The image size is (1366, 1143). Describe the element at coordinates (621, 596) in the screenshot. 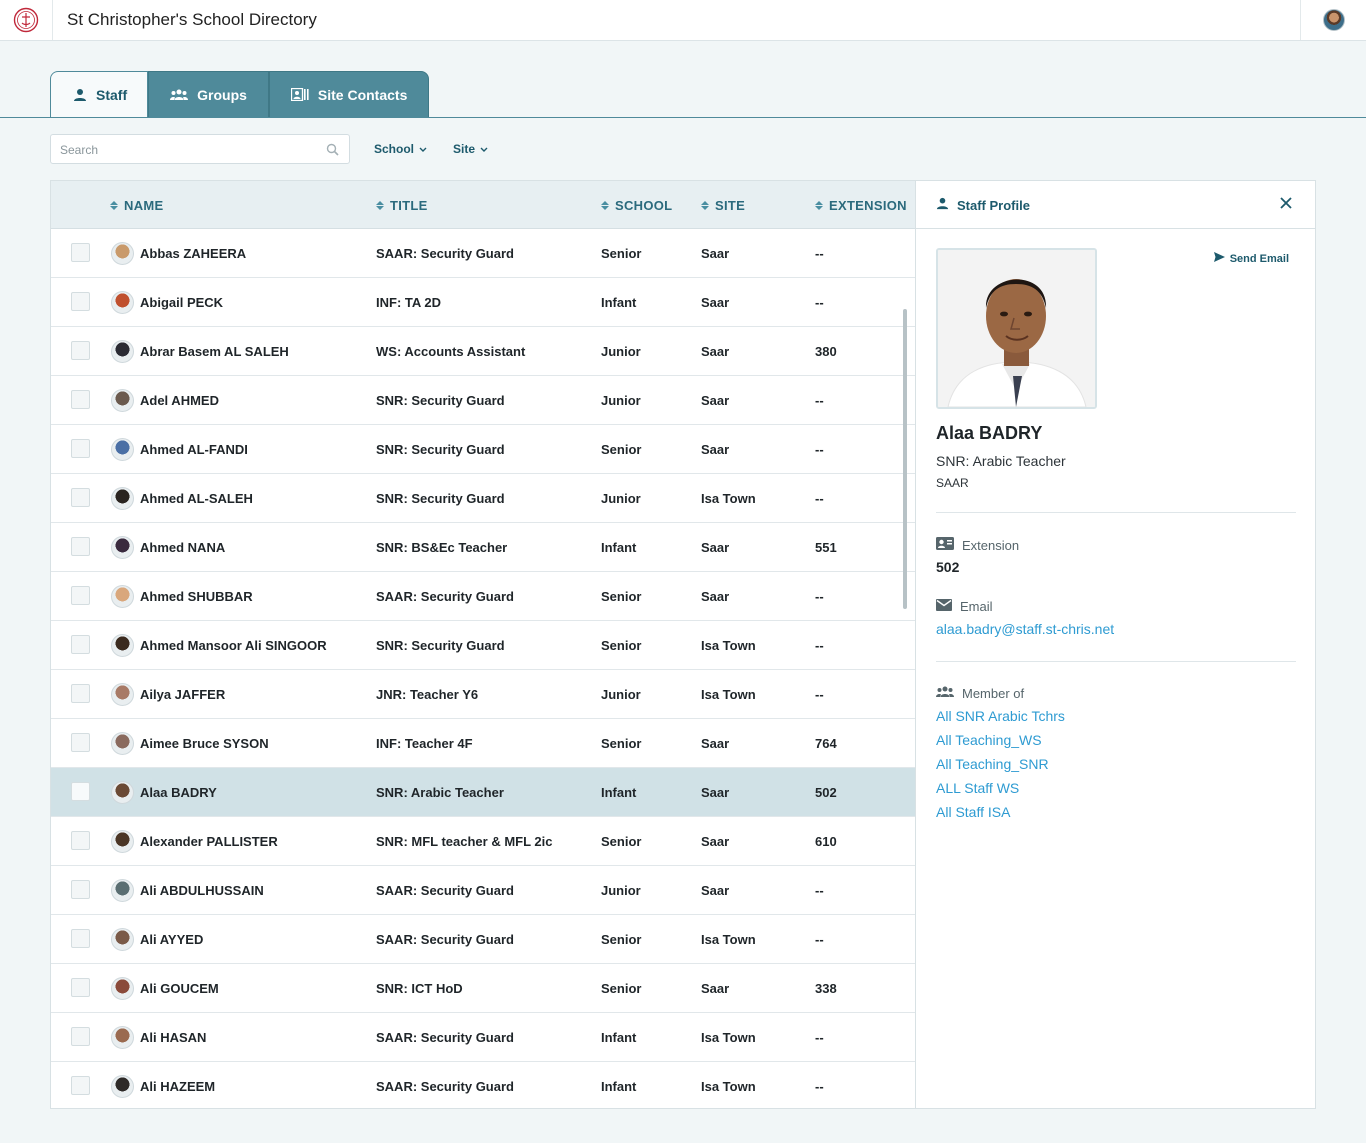

I see `staff-school: Senior` at that location.